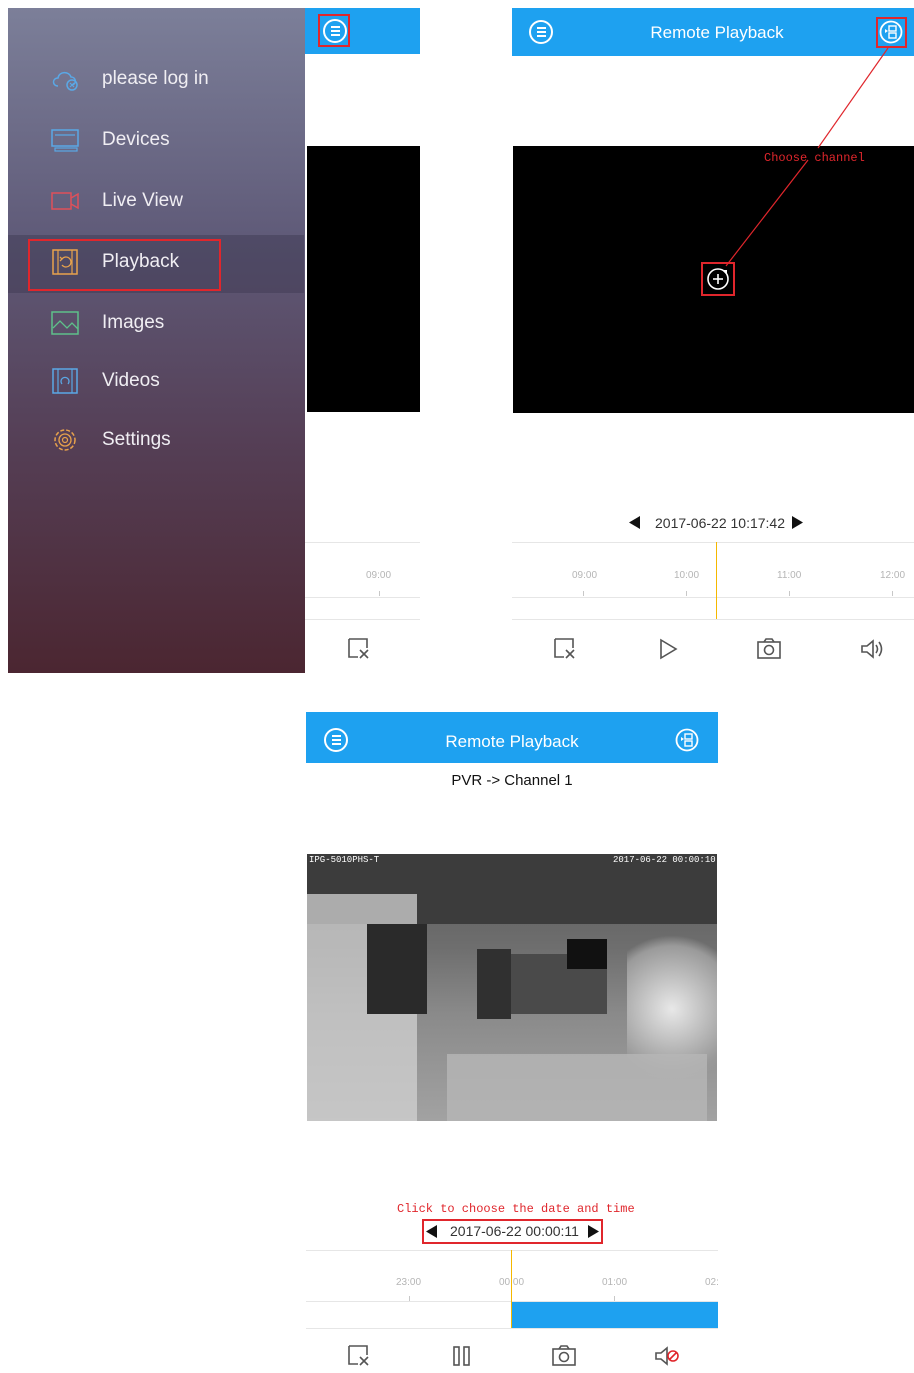 The height and width of the screenshot is (1373, 914). I want to click on video-file-icon, so click(65, 381).